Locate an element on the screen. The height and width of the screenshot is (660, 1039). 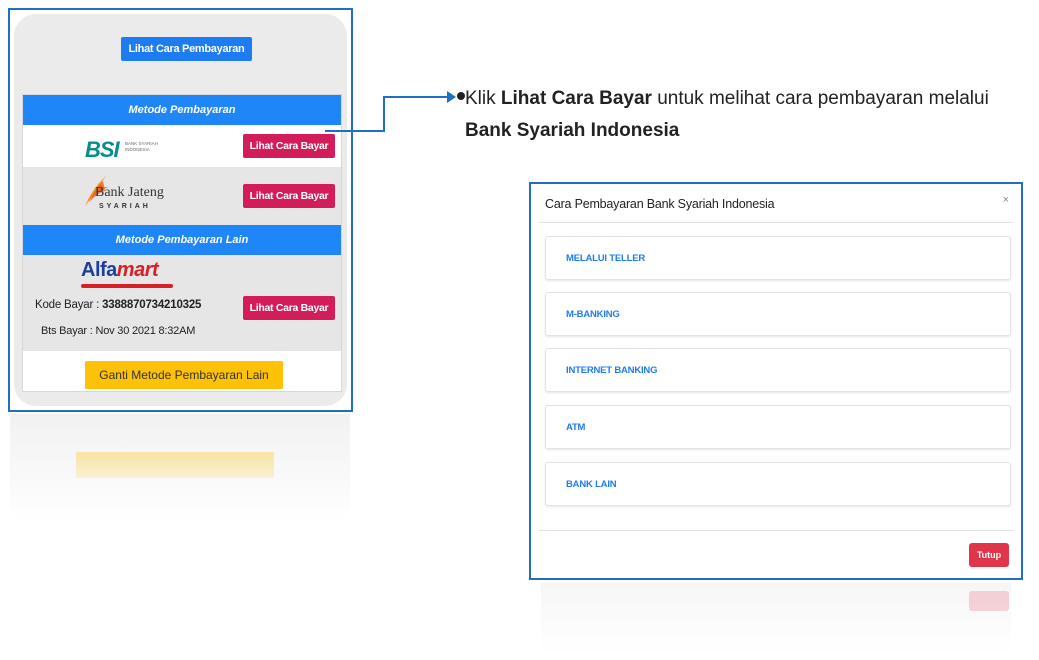
method-row-bank-jateng: Bank Jateng SYARIAH Lihat Cara Bayar is located at coordinates (182, 196).